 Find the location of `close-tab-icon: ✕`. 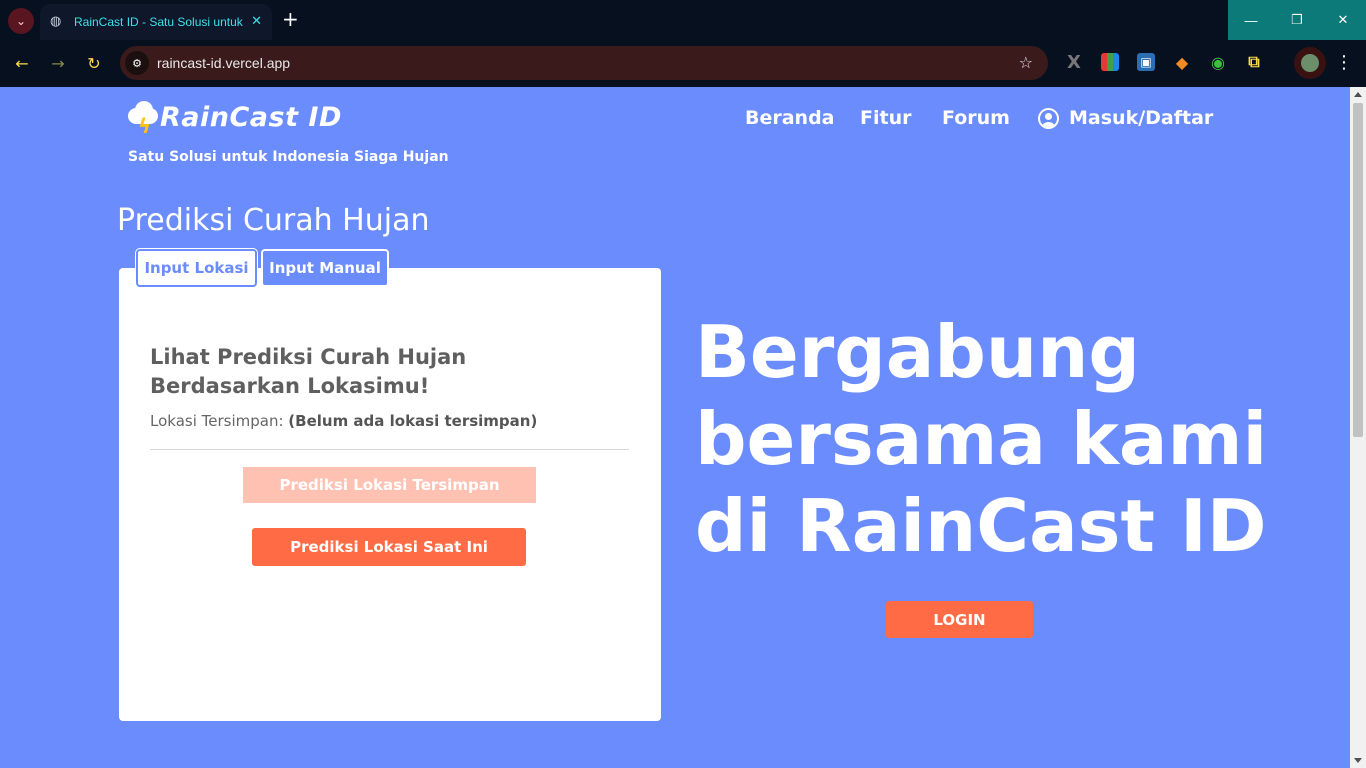

close-tab-icon: ✕ is located at coordinates (256, 21).